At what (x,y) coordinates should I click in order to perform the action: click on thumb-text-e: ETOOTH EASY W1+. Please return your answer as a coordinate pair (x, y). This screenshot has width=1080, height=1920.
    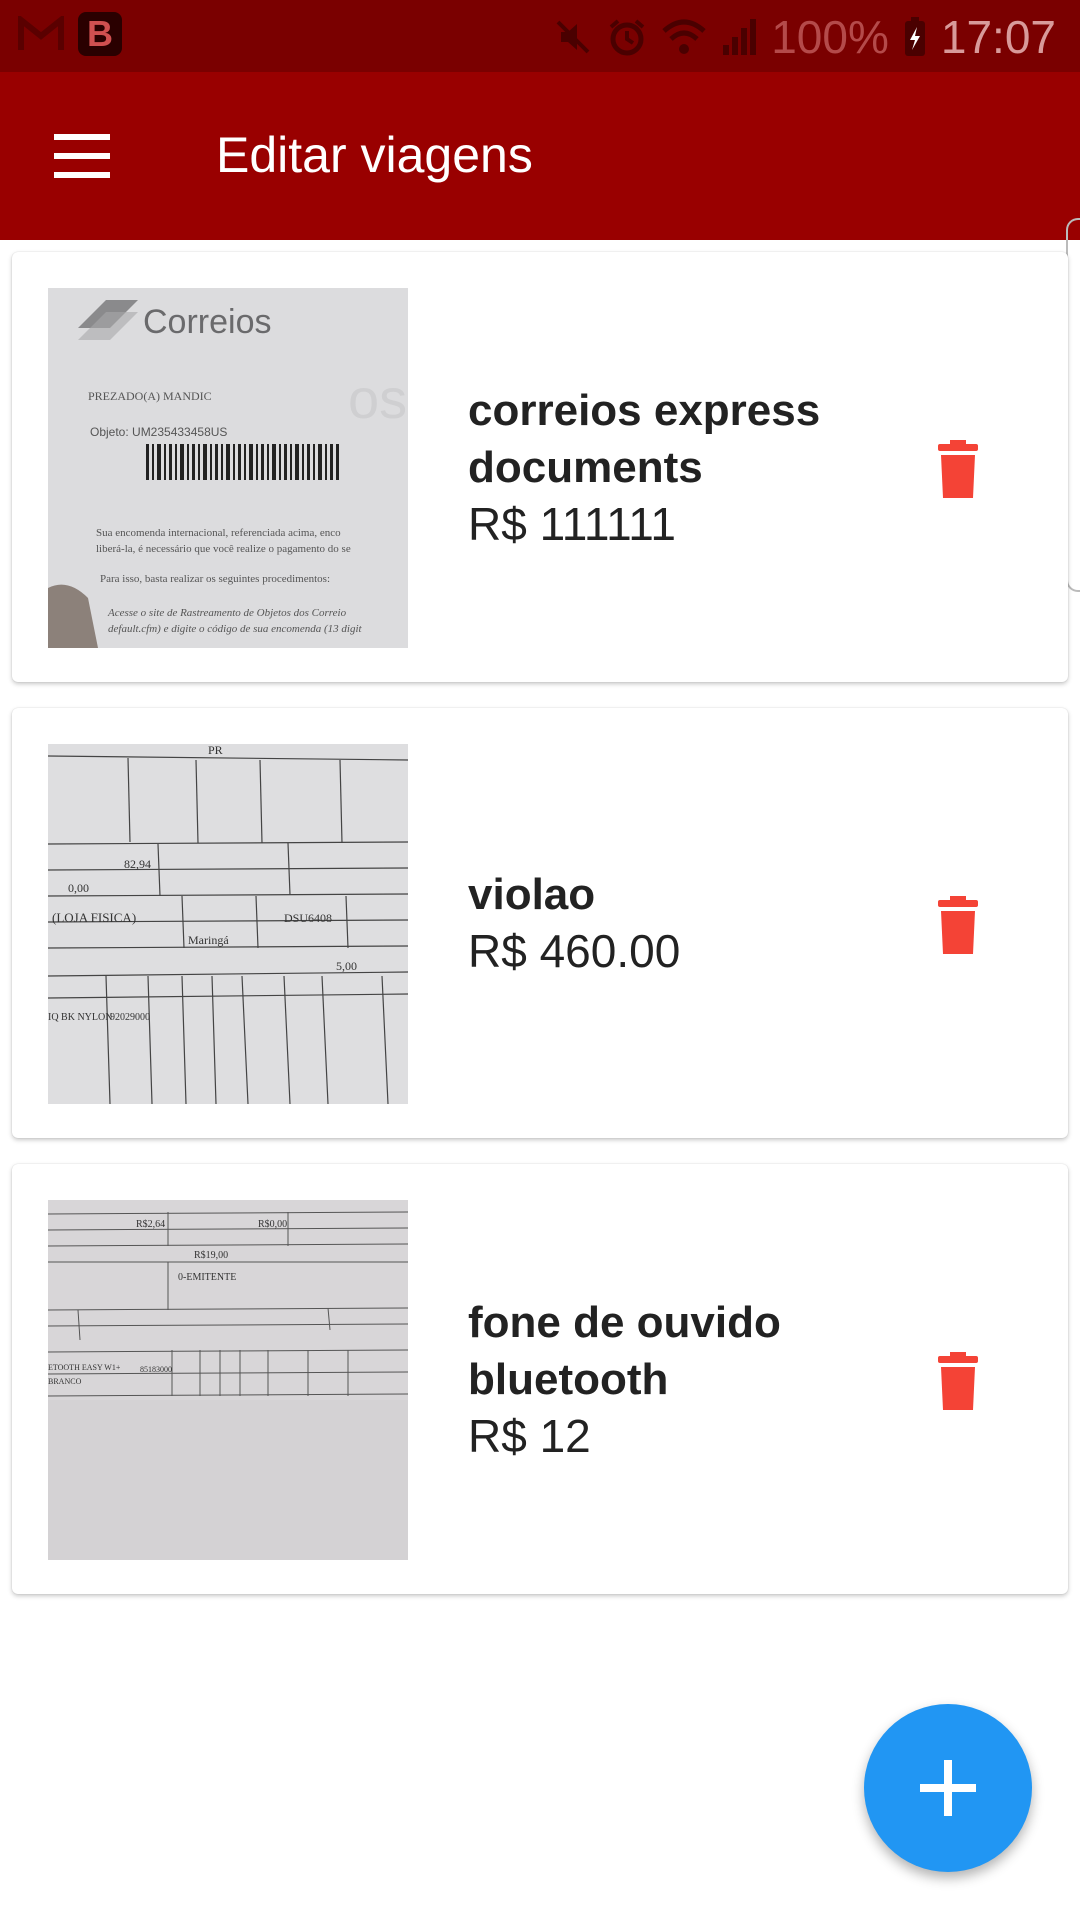
    Looking at the image, I should click on (84, 1367).